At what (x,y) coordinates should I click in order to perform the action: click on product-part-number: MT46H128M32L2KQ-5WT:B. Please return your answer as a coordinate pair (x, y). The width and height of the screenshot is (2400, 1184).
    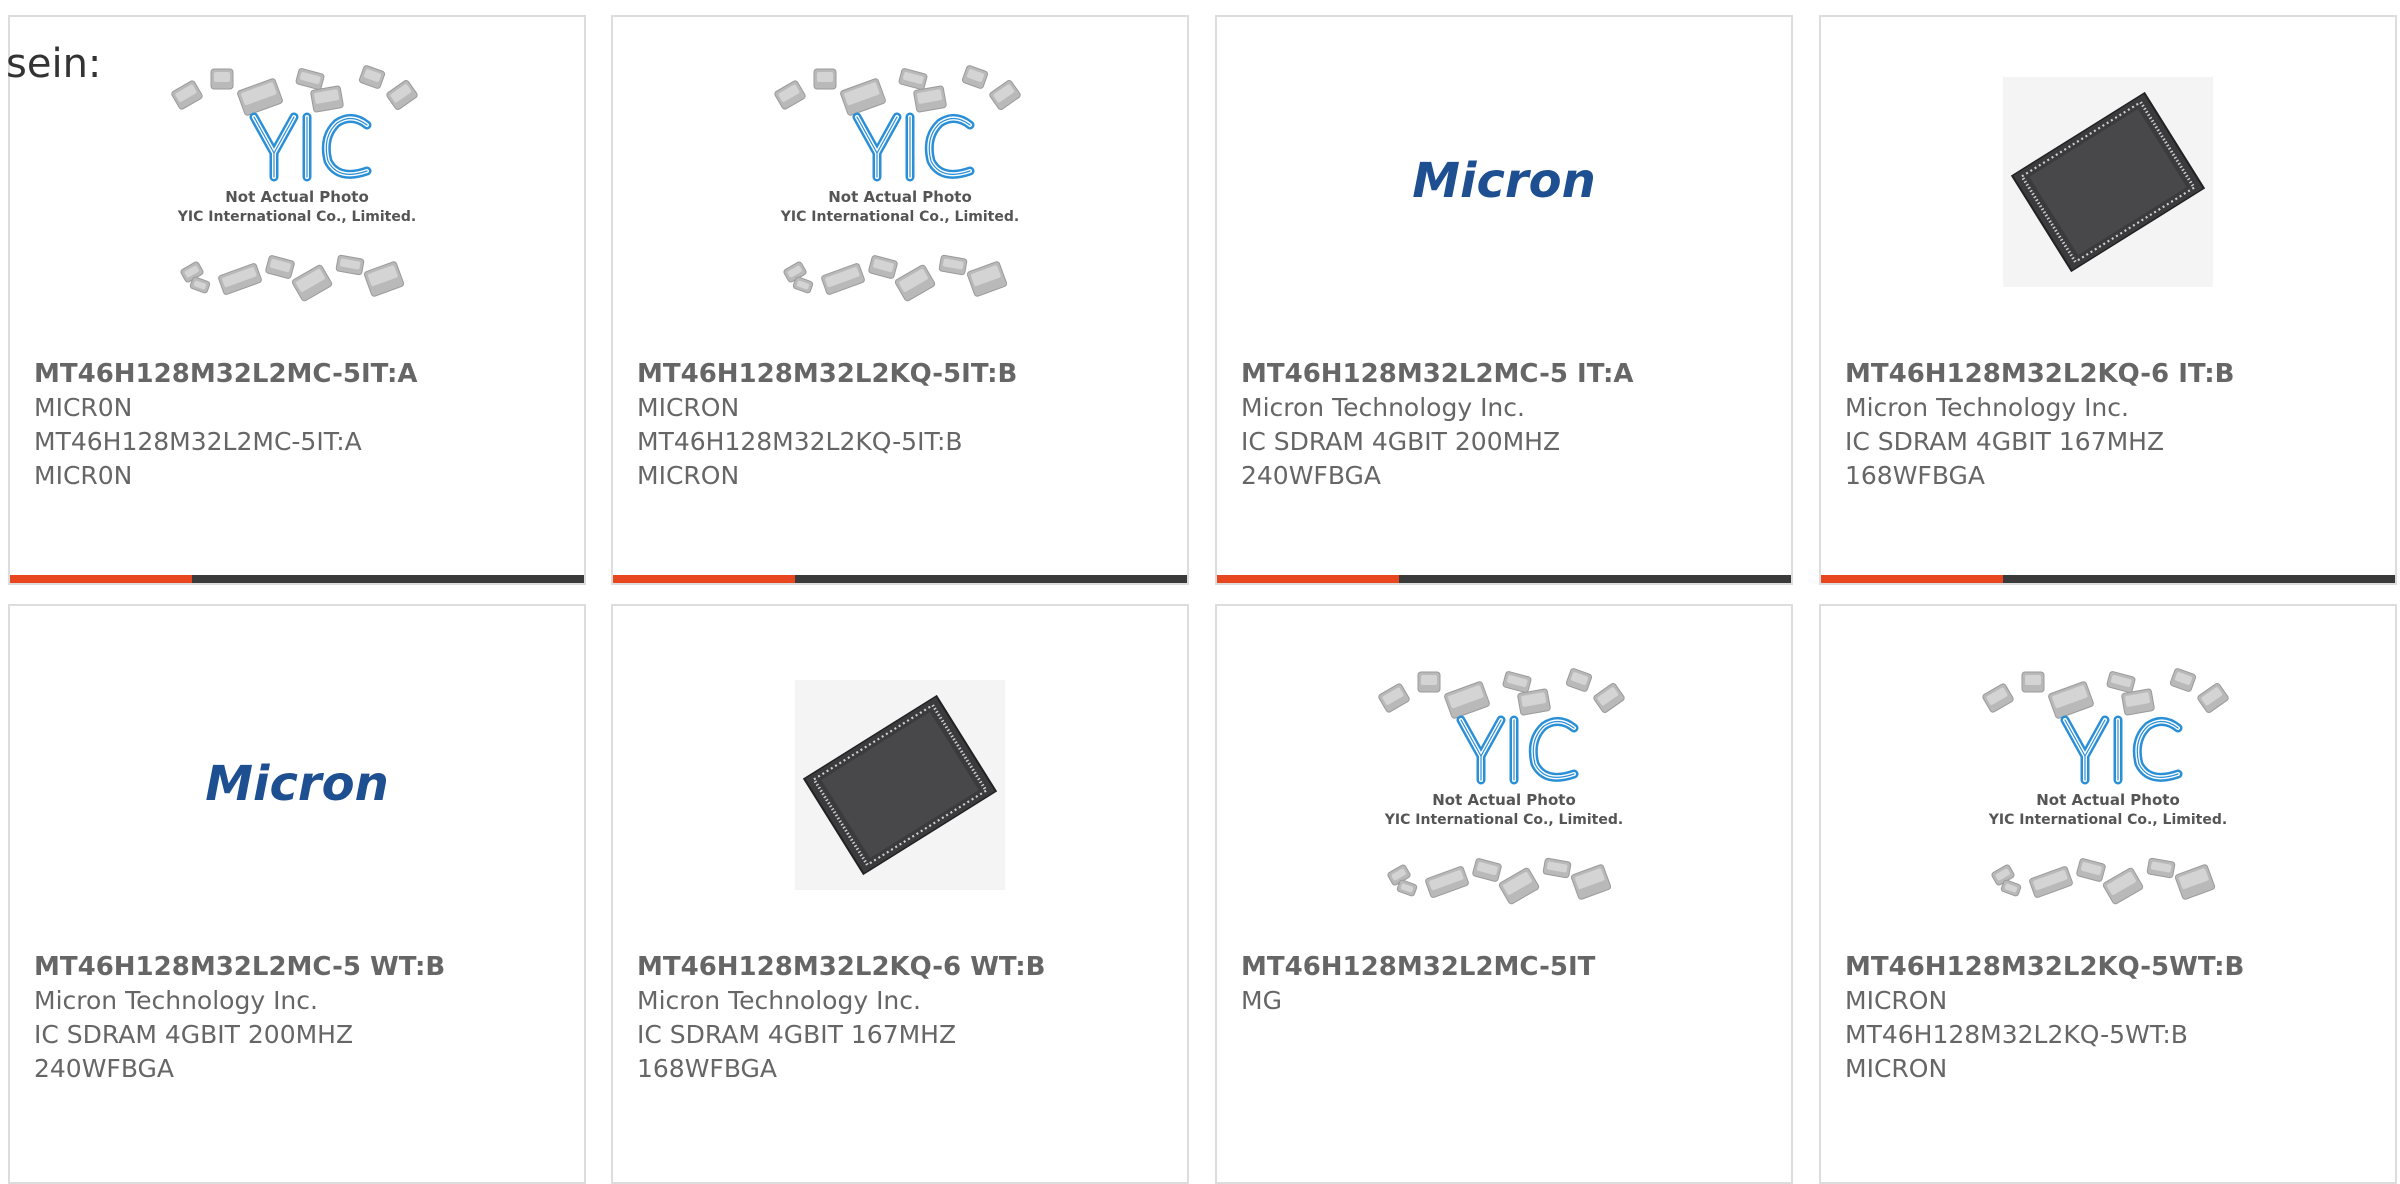
    Looking at the image, I should click on (2111, 967).